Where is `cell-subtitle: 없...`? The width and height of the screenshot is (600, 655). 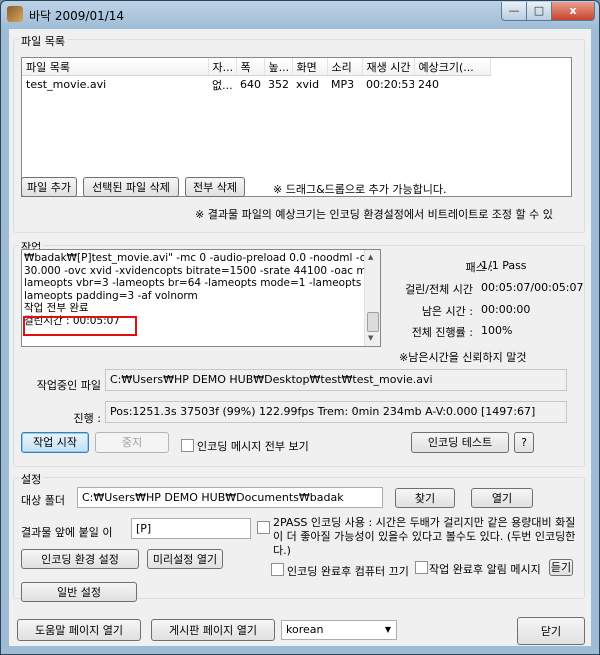 cell-subtitle: 없... is located at coordinates (222, 85).